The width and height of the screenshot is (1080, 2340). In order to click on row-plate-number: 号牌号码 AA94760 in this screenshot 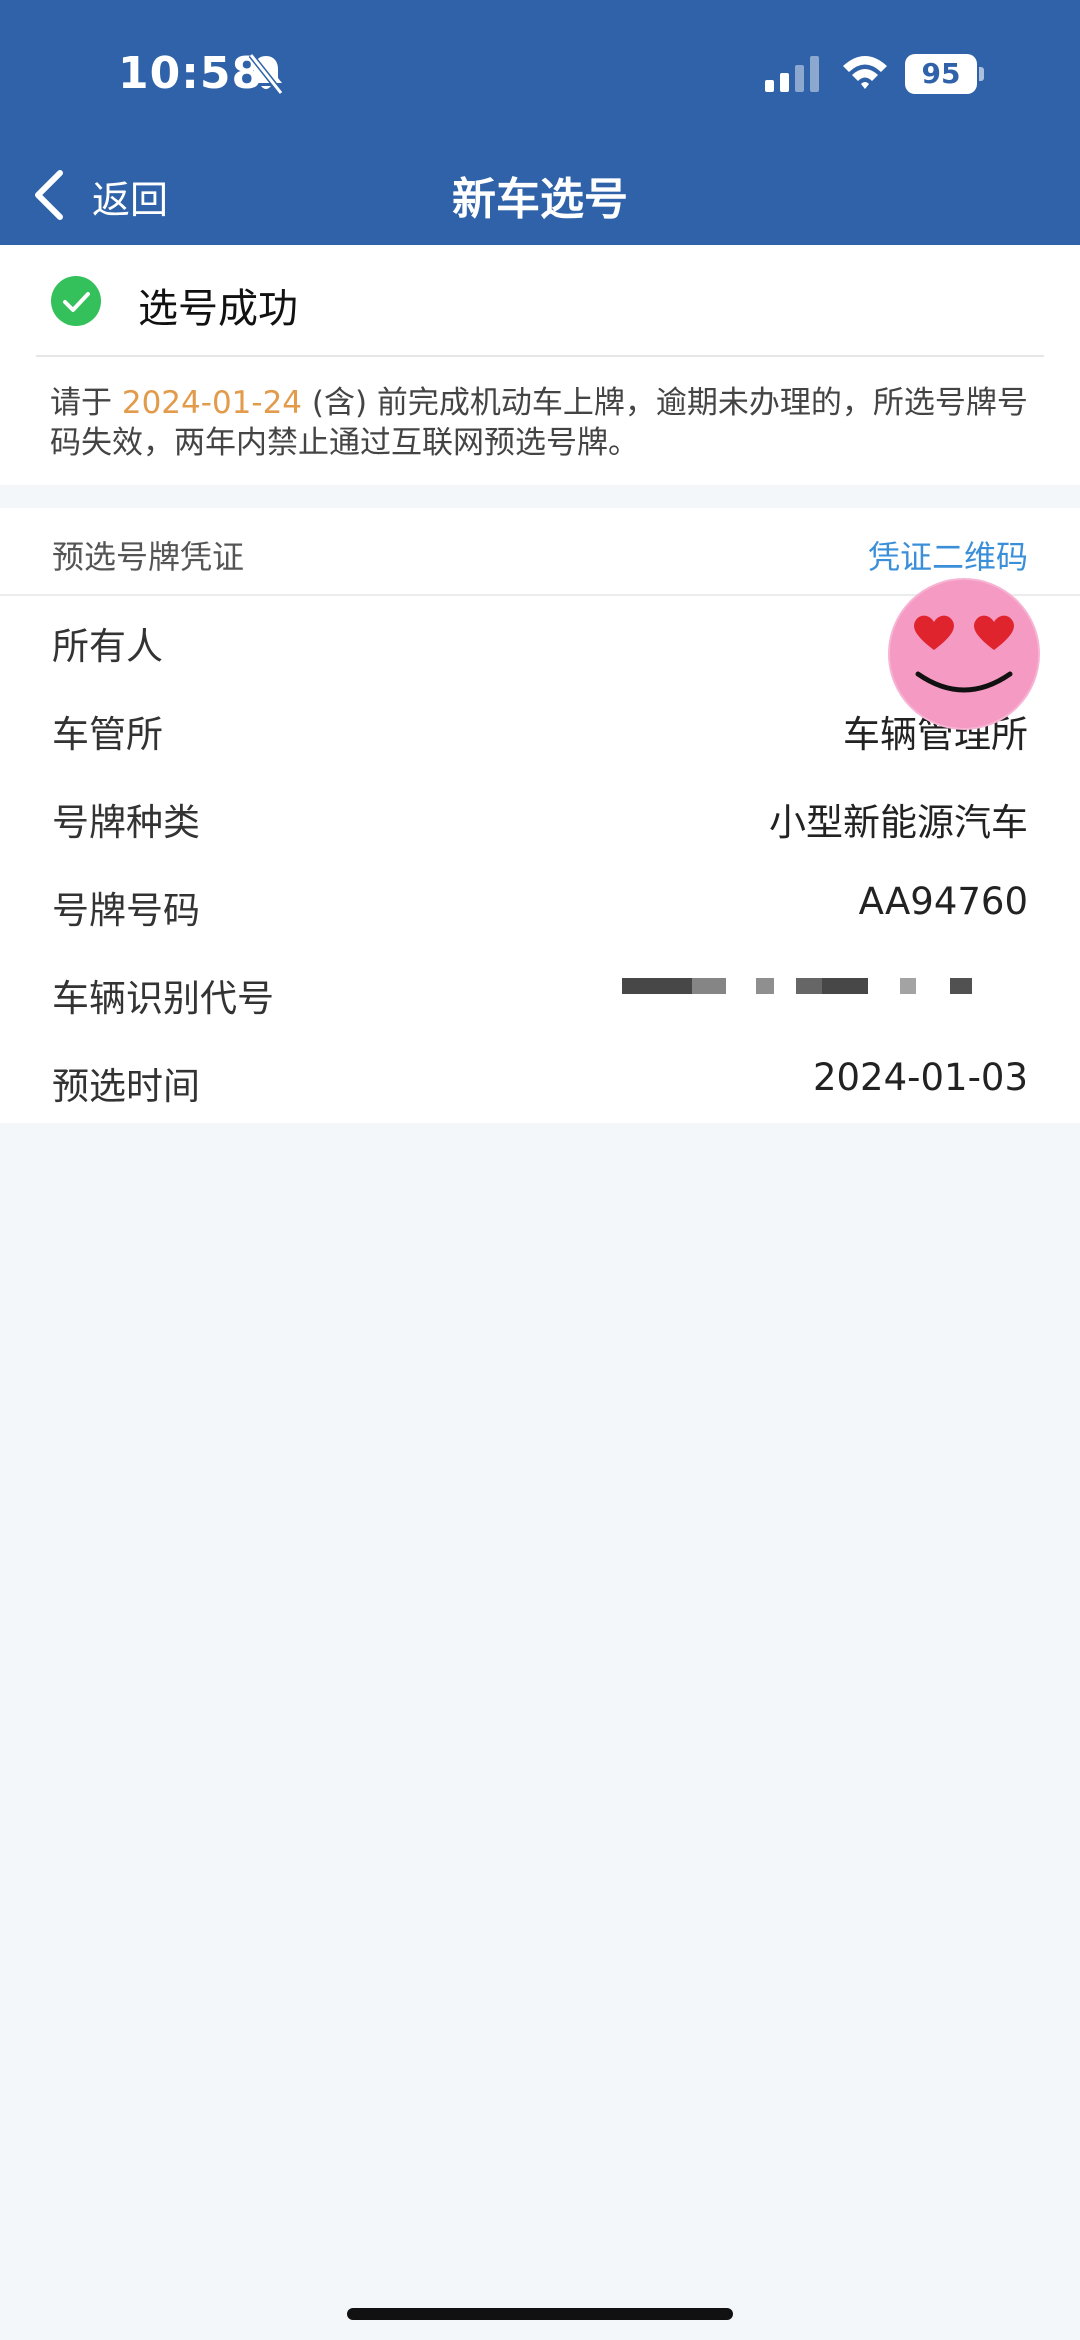, I will do `click(540, 904)`.